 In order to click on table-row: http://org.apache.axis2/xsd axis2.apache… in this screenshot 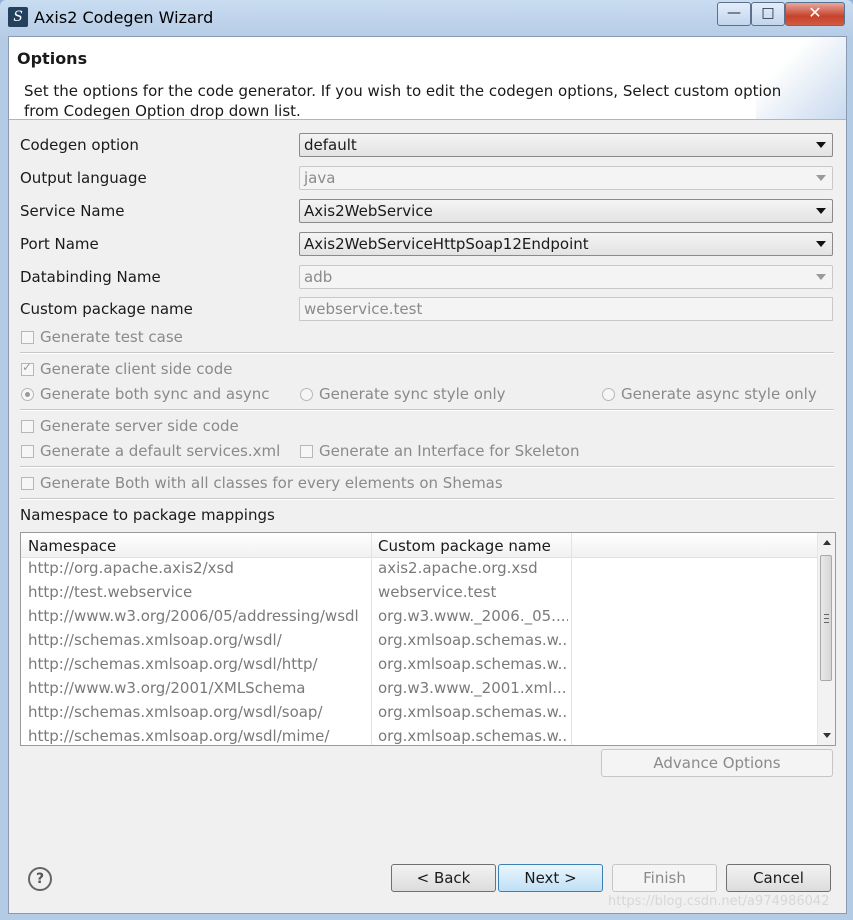, I will do `click(419, 569)`.